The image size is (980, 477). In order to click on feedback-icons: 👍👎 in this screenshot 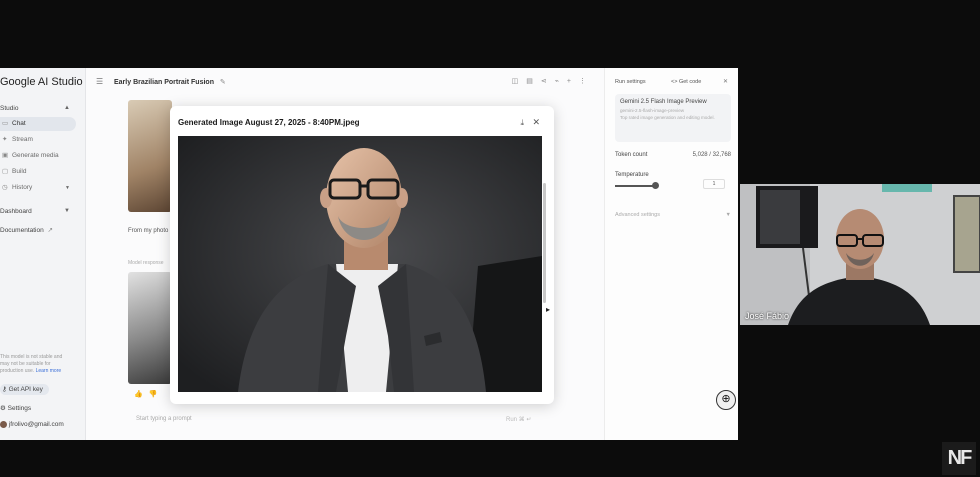, I will do `click(148, 394)`.